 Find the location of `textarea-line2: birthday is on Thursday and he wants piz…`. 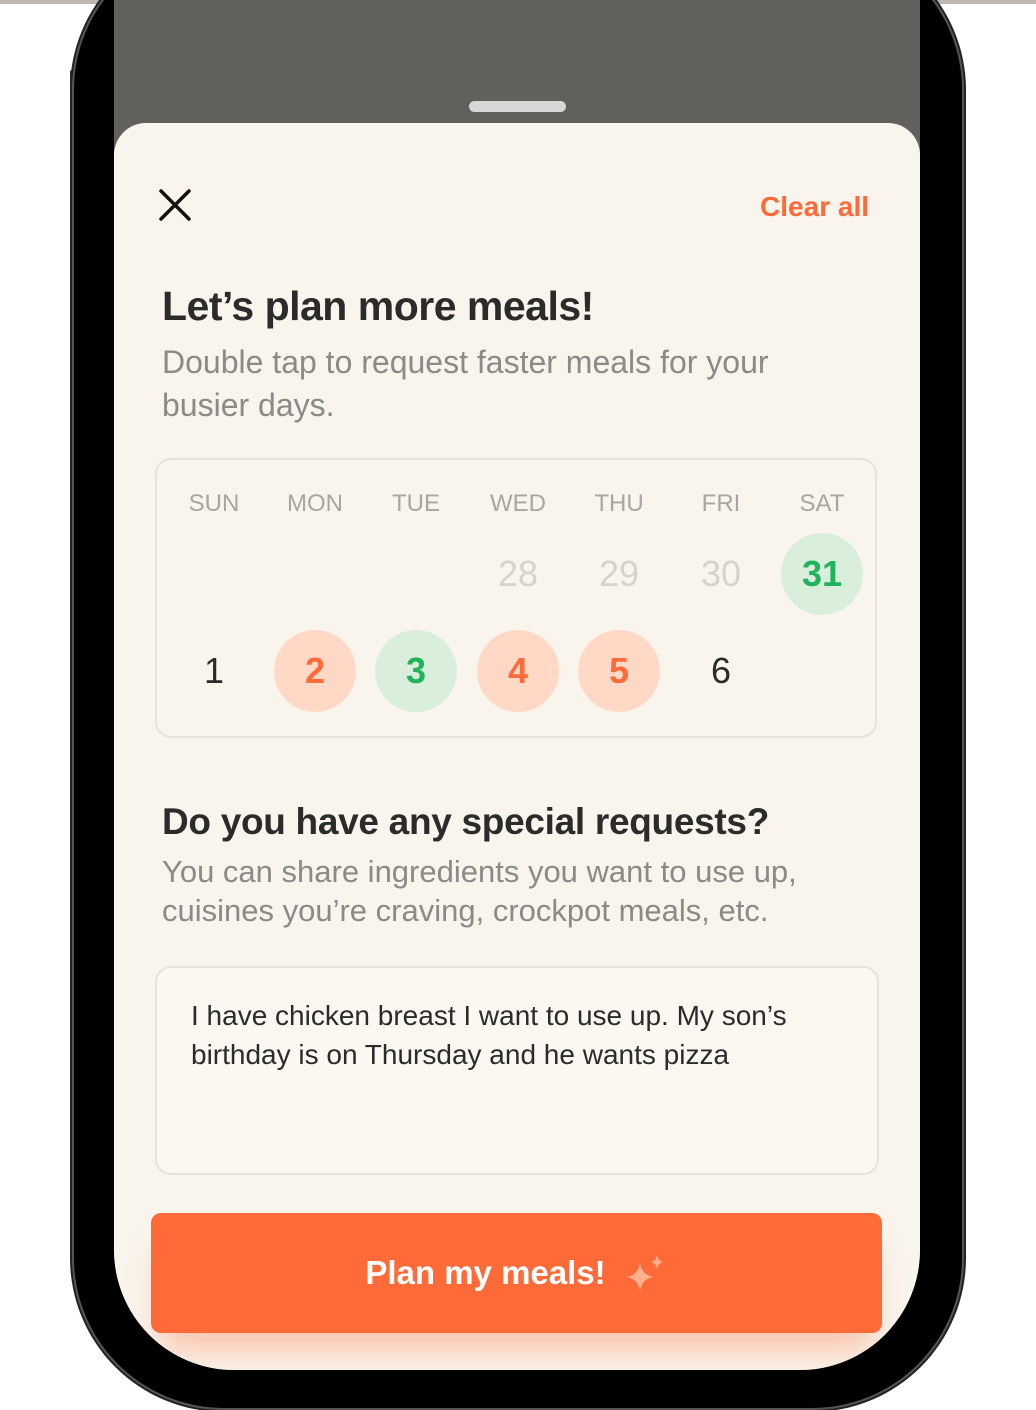

textarea-line2: birthday is on Thursday and he wants piz… is located at coordinates (460, 1054).